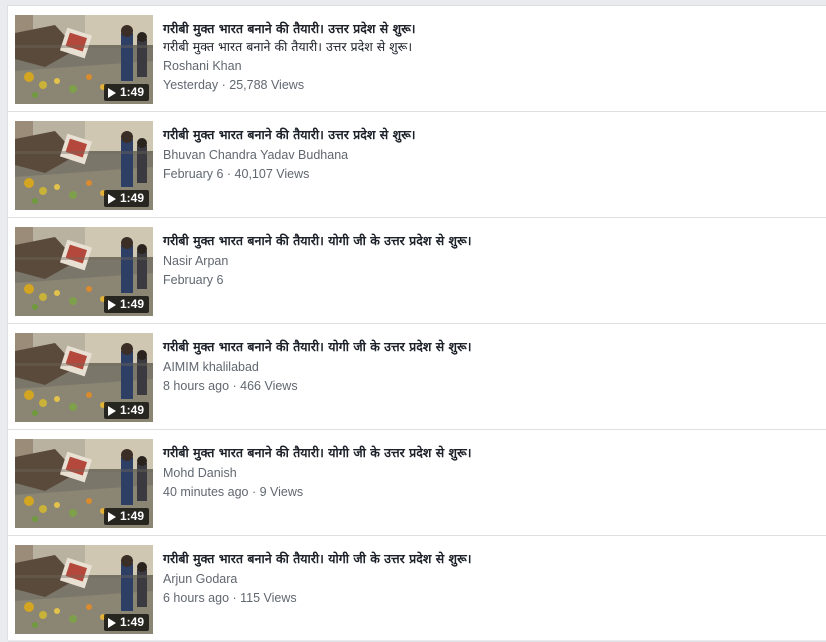 The image size is (826, 642). What do you see at coordinates (230, 386) in the screenshot?
I see `video-meta: 8 hours ago · 466 Views` at bounding box center [230, 386].